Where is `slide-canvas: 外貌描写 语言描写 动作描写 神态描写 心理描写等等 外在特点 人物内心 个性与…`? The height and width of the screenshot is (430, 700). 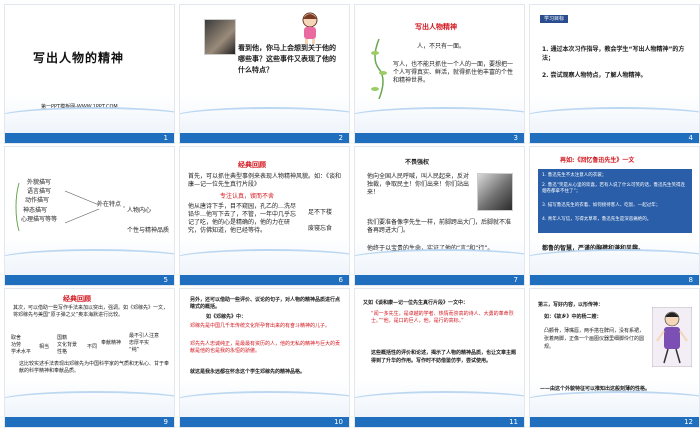 slide-canvas: 外貌描写 语言描写 动作描写 神态描写 心理描写等等 外在特点 人物内心 个性与… is located at coordinates (89, 212).